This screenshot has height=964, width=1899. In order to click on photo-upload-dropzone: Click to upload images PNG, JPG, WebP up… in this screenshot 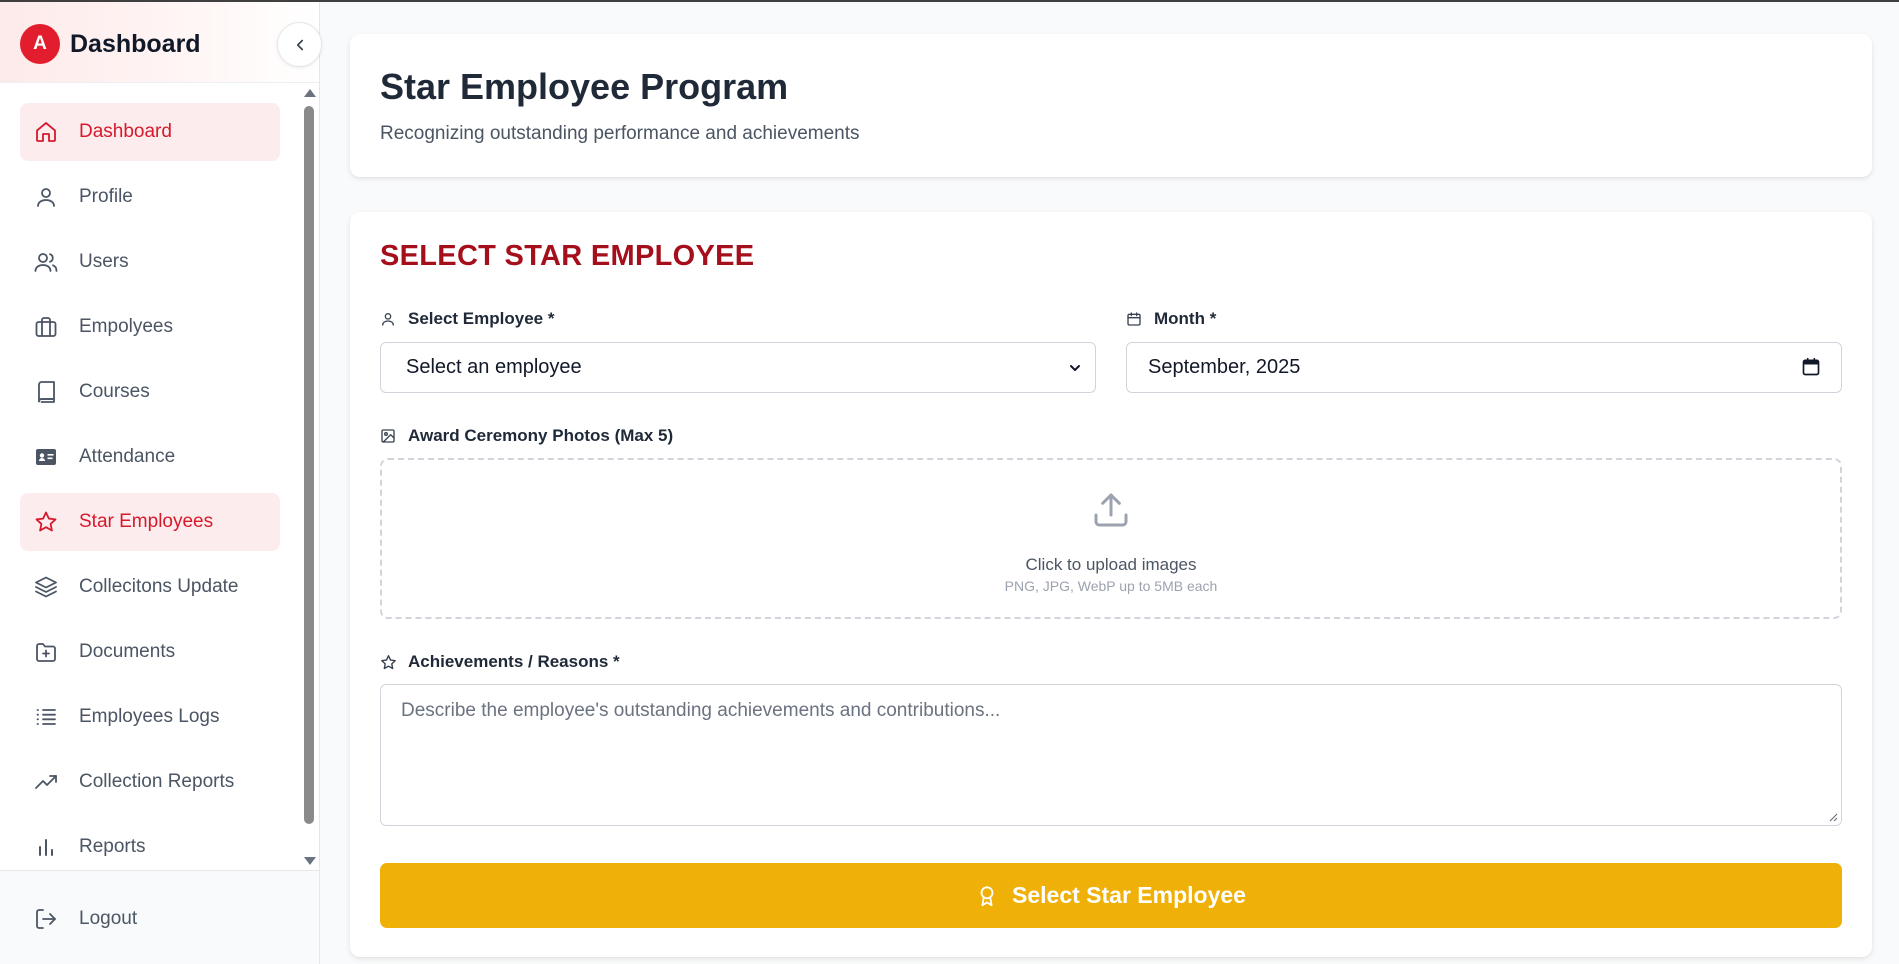, I will do `click(1111, 538)`.